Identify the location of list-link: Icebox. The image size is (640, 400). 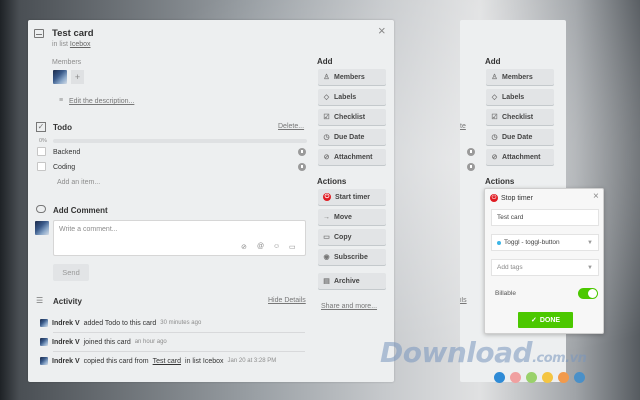
(80, 44).